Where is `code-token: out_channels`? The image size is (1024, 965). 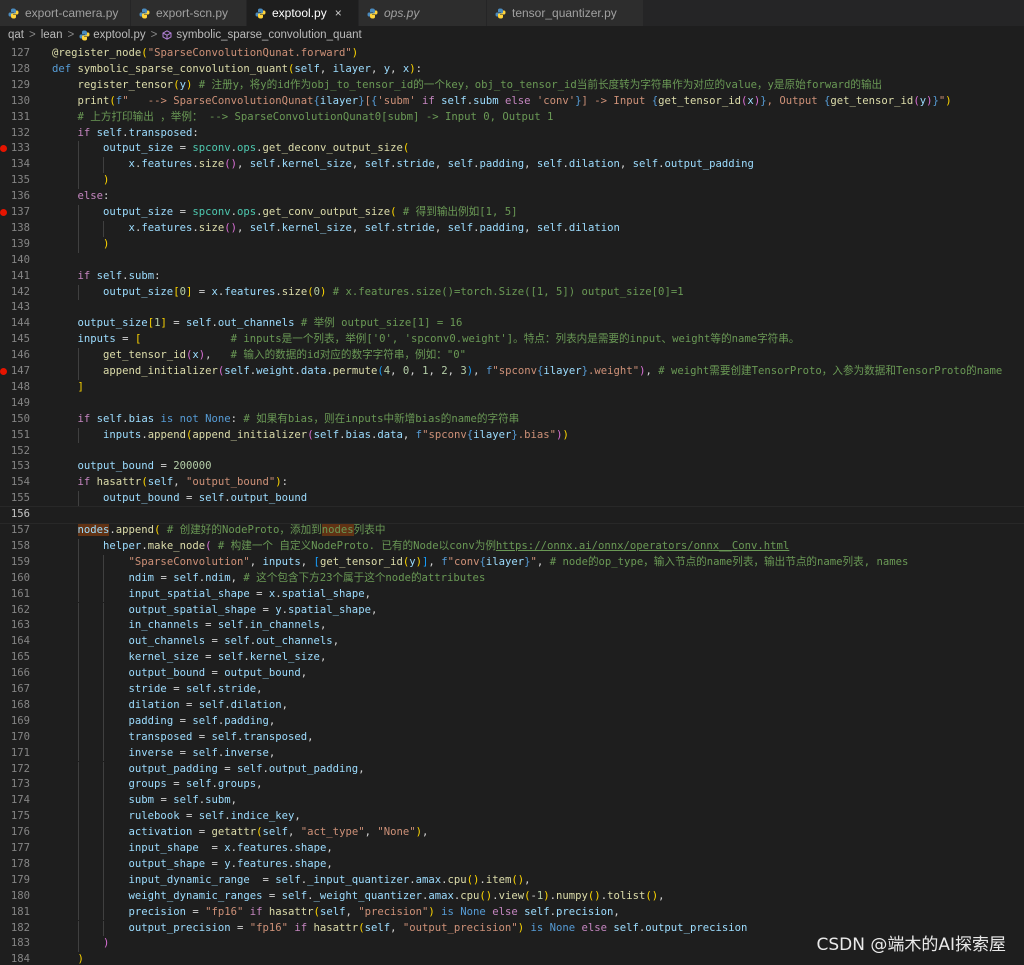
code-token: out_channels is located at coordinates (256, 323).